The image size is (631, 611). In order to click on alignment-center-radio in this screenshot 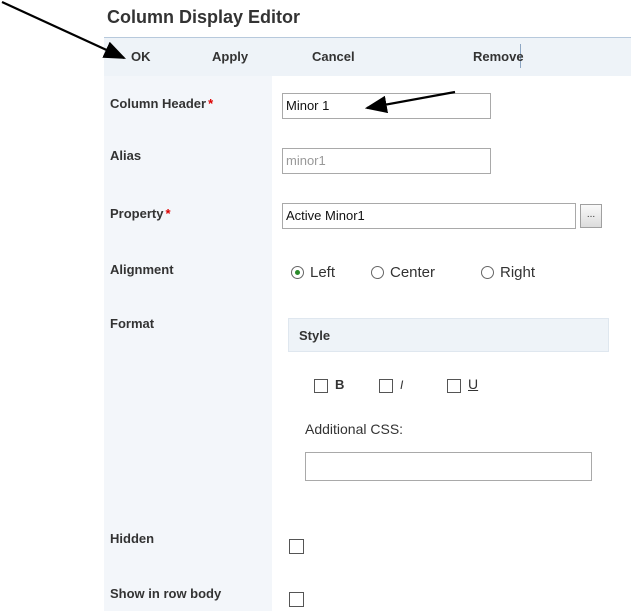, I will do `click(377, 272)`.